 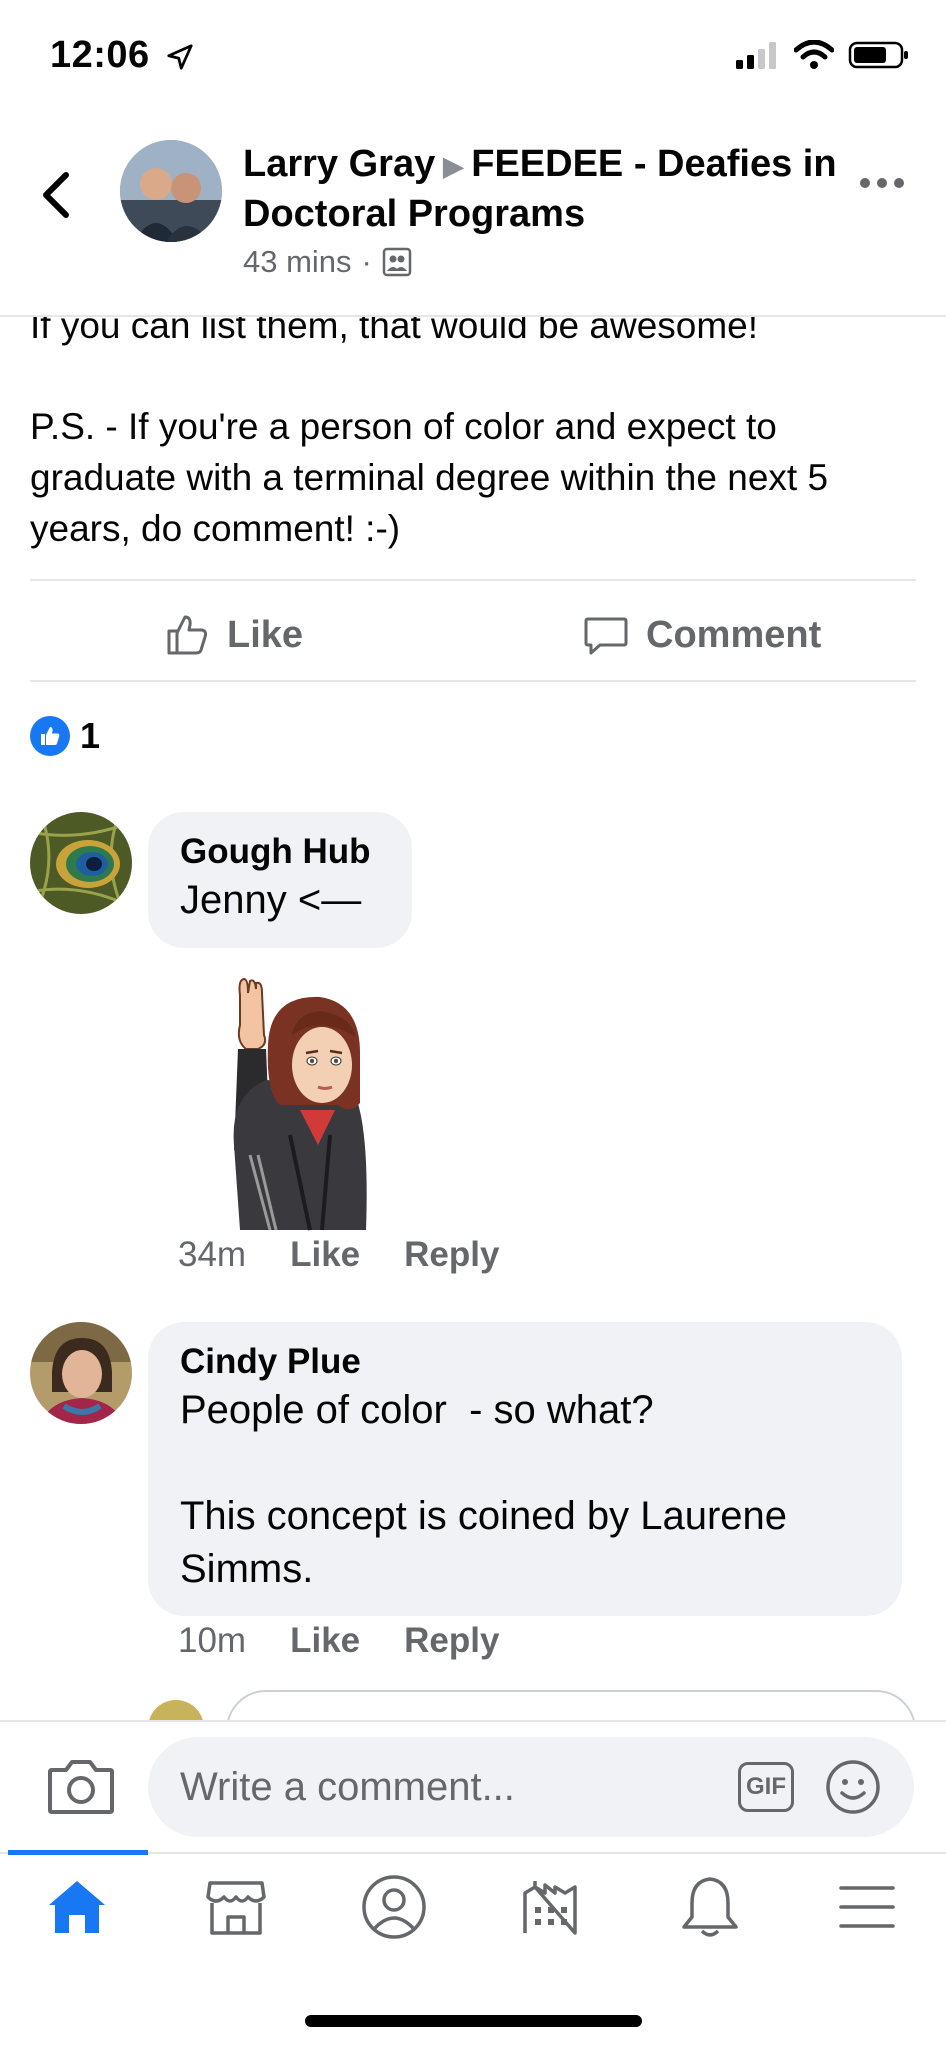 I want to click on camera-button, so click(x=81, y=1786).